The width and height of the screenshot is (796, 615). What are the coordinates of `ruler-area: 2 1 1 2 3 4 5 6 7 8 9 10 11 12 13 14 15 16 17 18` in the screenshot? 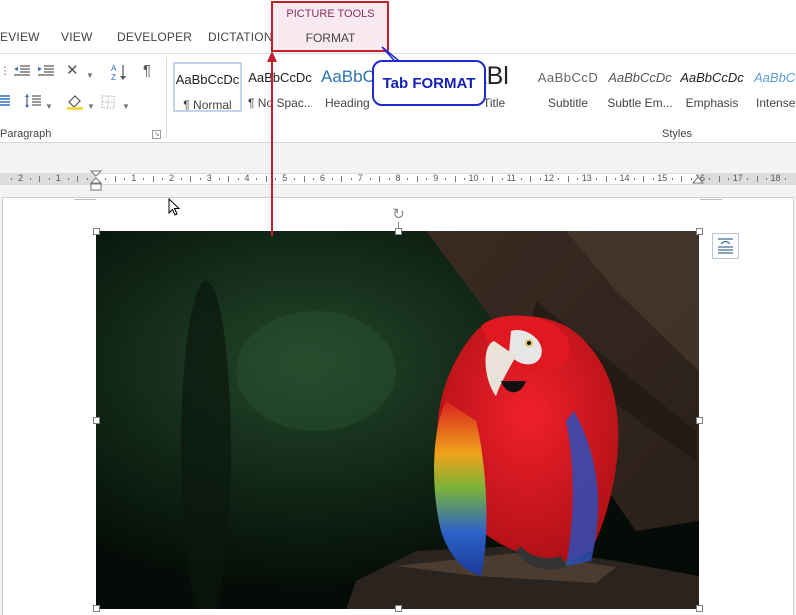 It's located at (398, 168).